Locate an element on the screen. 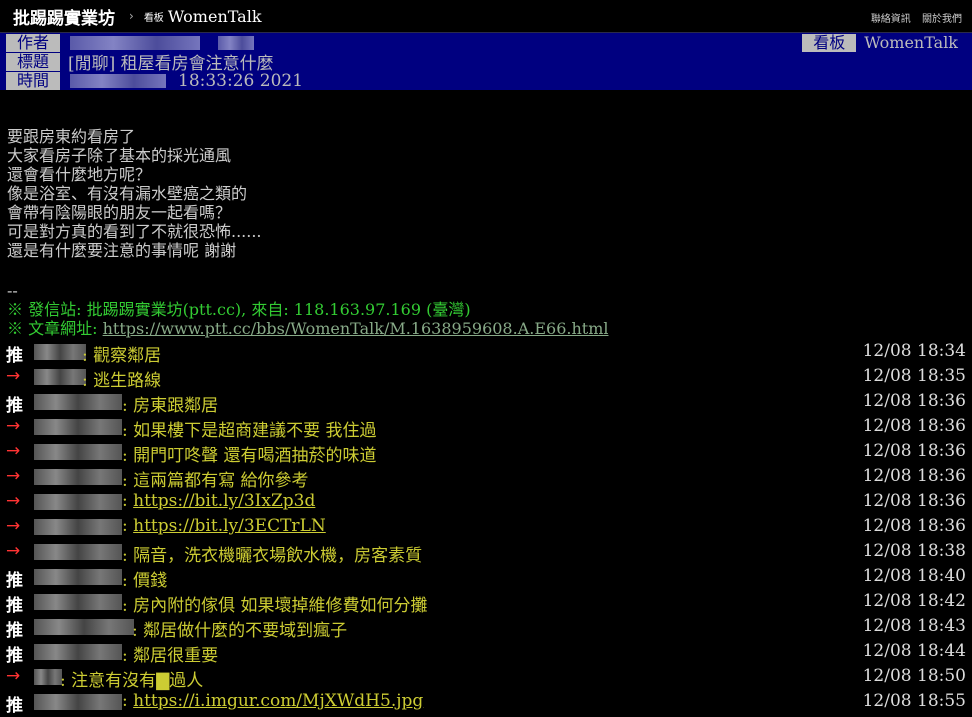 The width and height of the screenshot is (972, 717). push-content: : 鄰居做什麼的不要域到瘋子 is located at coordinates (240, 631).